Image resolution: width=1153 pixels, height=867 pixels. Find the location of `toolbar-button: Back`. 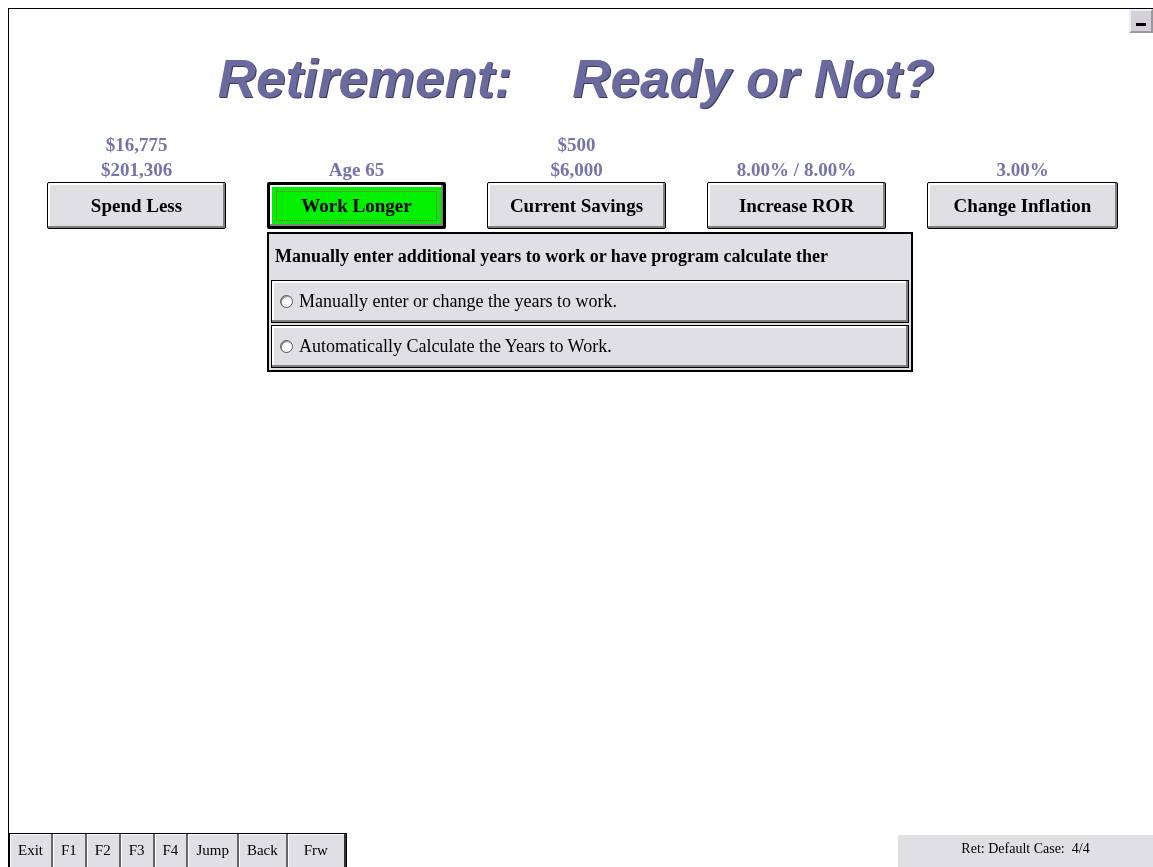

toolbar-button: Back is located at coordinates (263, 850).